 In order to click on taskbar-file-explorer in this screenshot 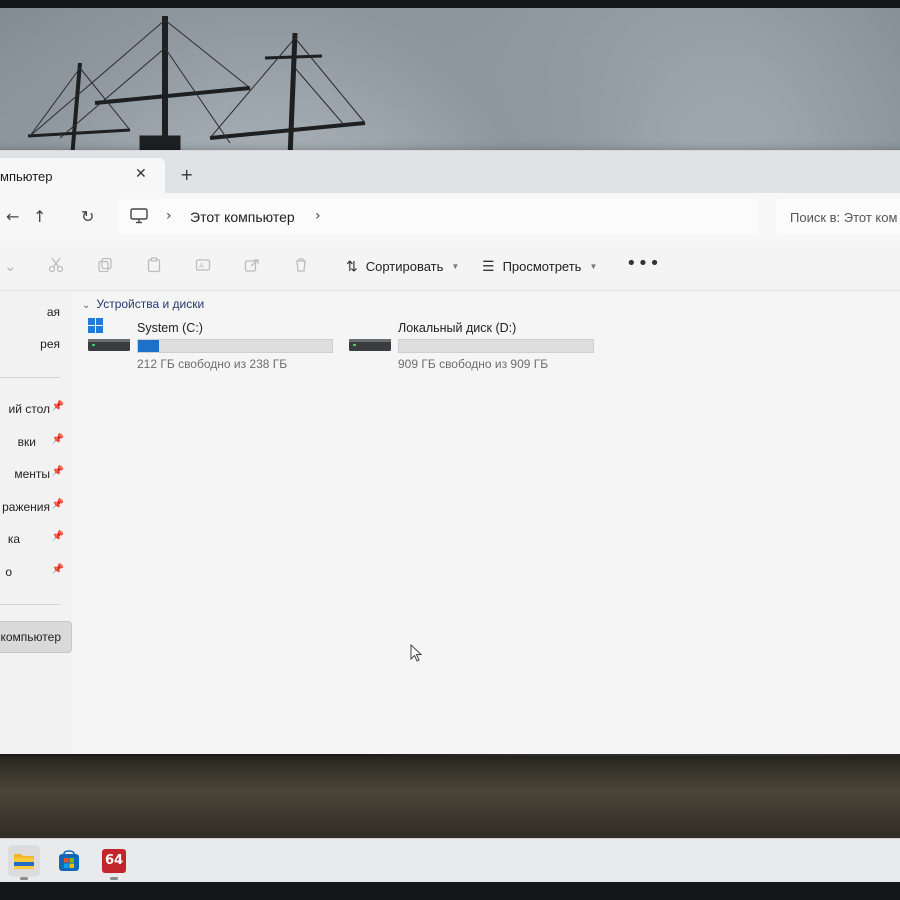, I will do `click(24, 861)`.